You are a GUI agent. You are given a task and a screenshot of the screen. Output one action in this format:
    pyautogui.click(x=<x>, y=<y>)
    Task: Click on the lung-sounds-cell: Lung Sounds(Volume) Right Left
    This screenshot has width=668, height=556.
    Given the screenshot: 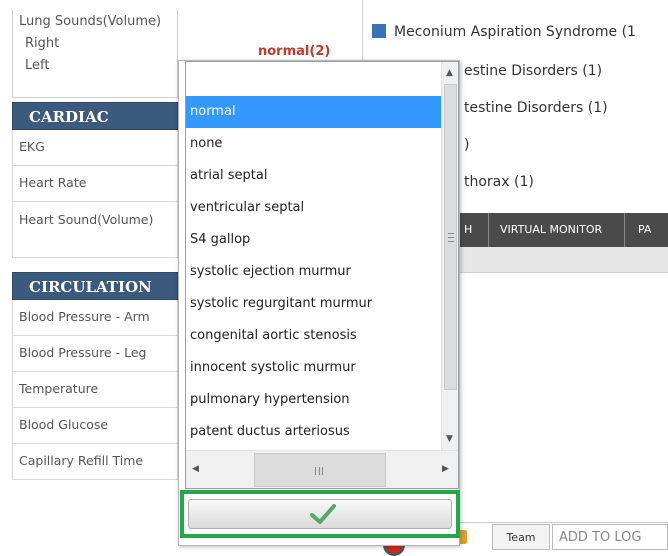 What is the action you would take?
    pyautogui.click(x=95, y=54)
    